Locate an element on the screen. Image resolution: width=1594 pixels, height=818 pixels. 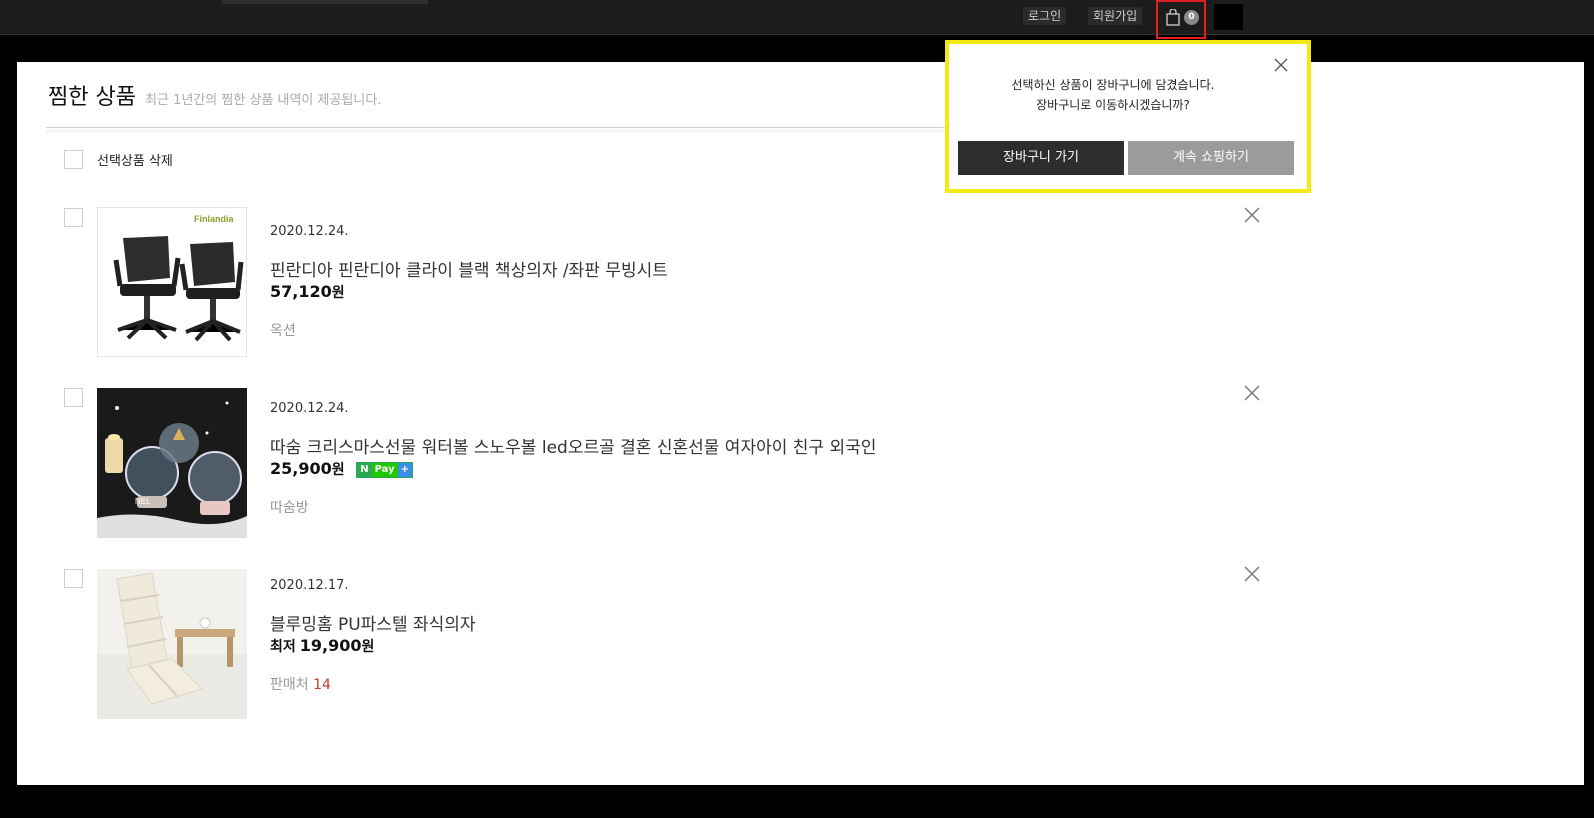
delete-selected-button: 선택상품 삭제 is located at coordinates (135, 159).